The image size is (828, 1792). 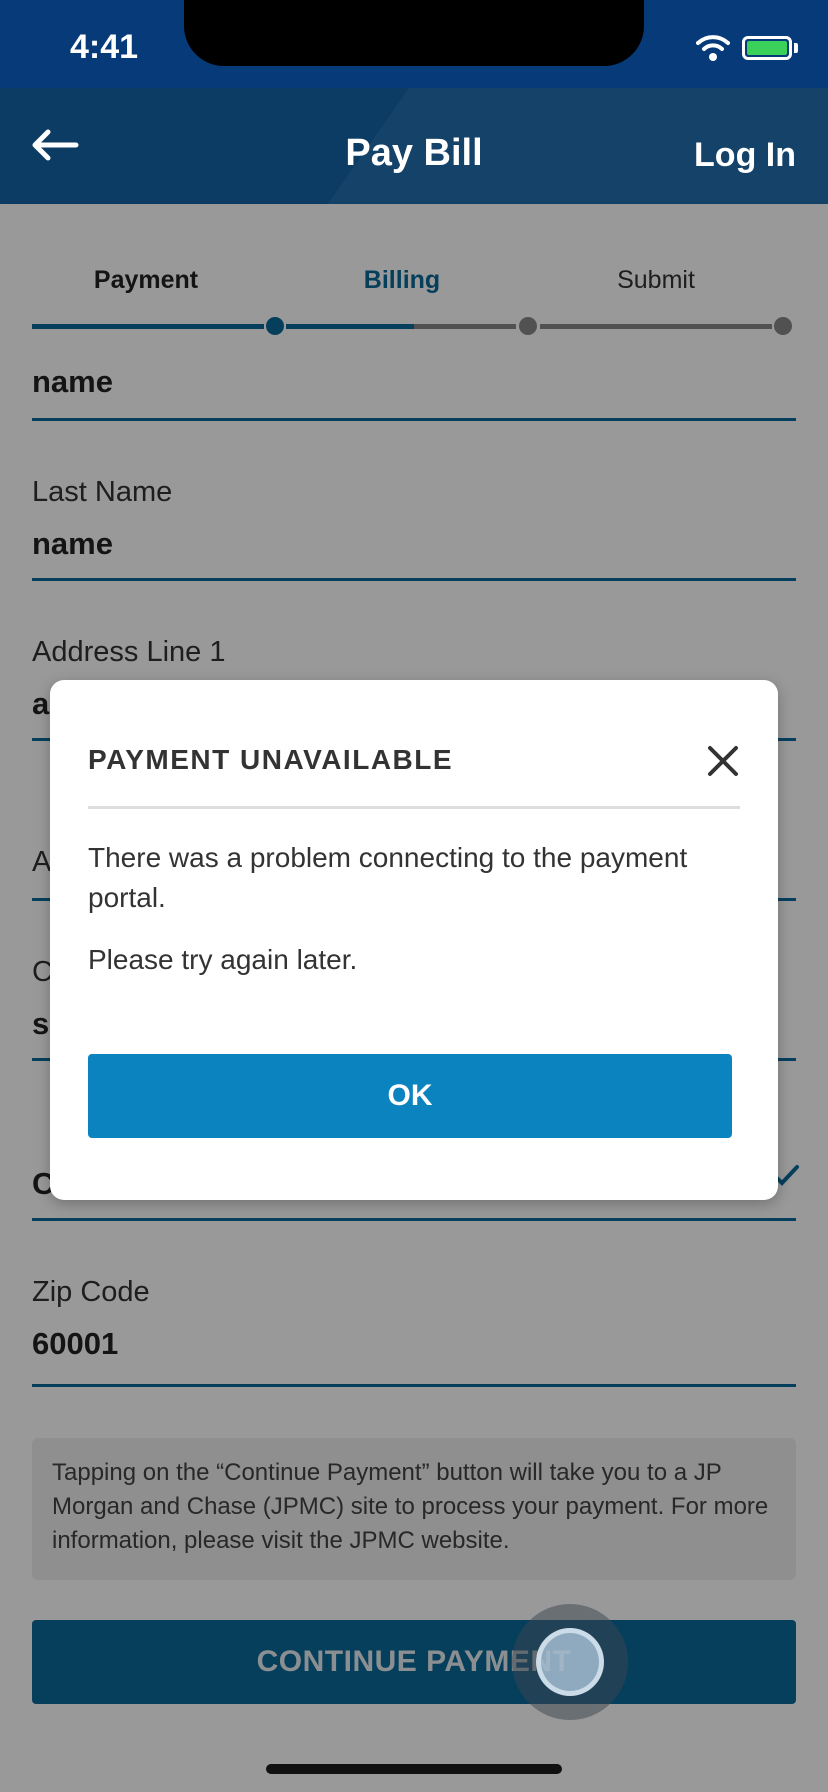 What do you see at coordinates (414, 33) in the screenshot?
I see `device-notch` at bounding box center [414, 33].